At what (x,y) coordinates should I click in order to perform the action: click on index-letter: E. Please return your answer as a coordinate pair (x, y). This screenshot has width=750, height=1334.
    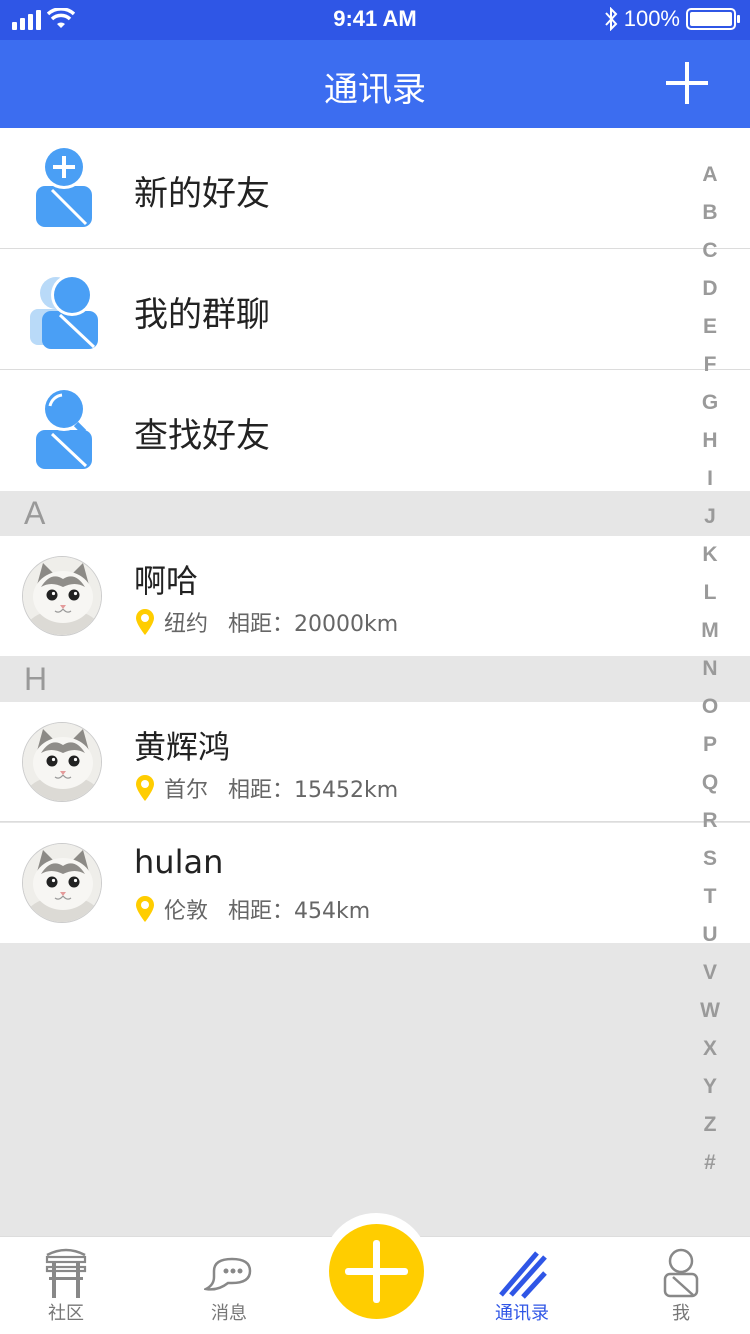
    Looking at the image, I should click on (710, 327).